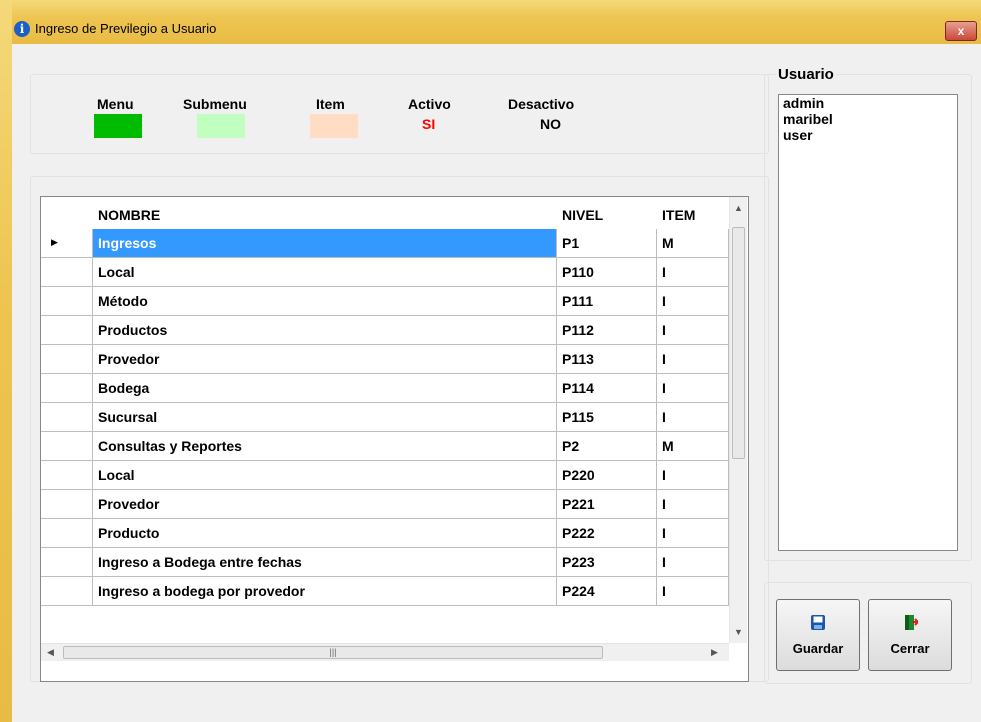 The image size is (981, 722). What do you see at coordinates (325, 301) in the screenshot?
I see `cell-nombre: Método` at bounding box center [325, 301].